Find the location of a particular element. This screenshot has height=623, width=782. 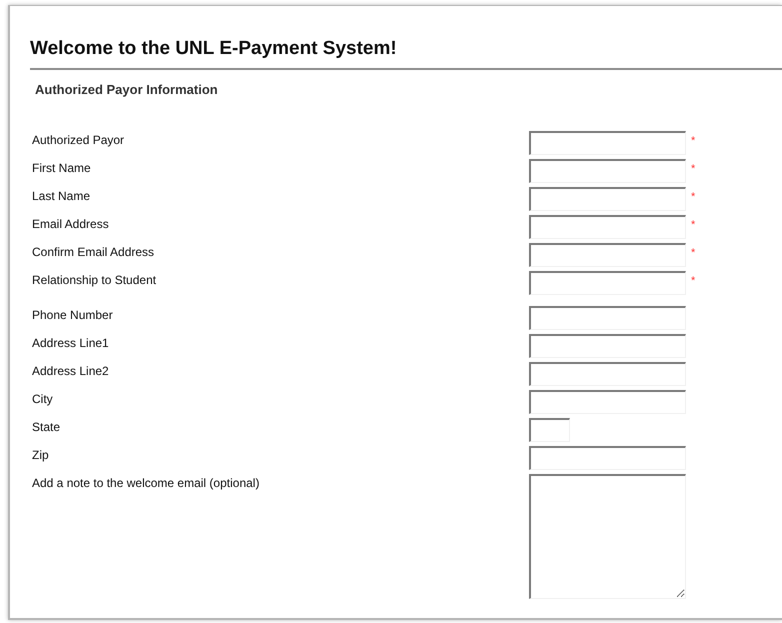

field-label: Relationship to Student is located at coordinates (94, 279).